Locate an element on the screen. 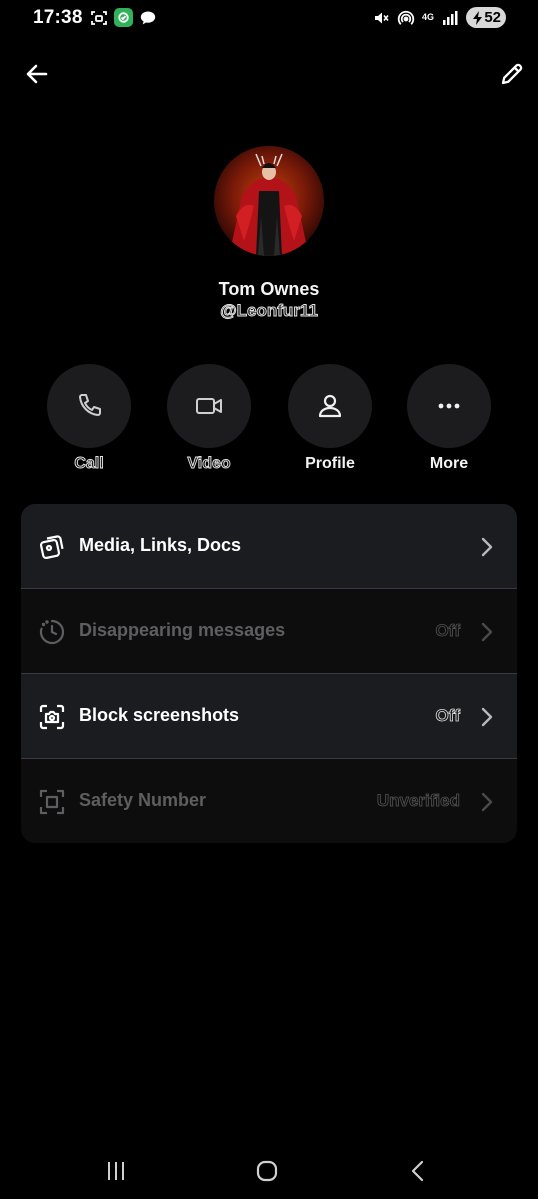  profile-button: Profile is located at coordinates (330, 418).